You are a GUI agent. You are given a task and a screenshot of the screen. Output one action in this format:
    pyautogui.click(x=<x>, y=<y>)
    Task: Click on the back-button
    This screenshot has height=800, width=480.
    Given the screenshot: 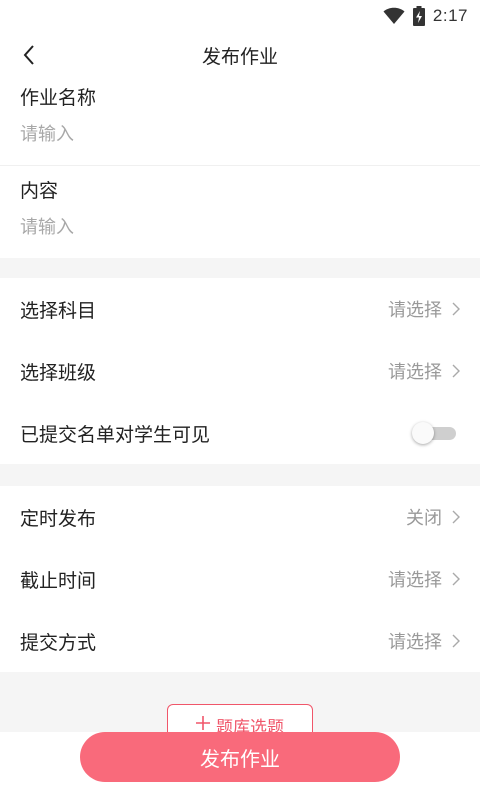 What is the action you would take?
    pyautogui.click(x=29, y=55)
    